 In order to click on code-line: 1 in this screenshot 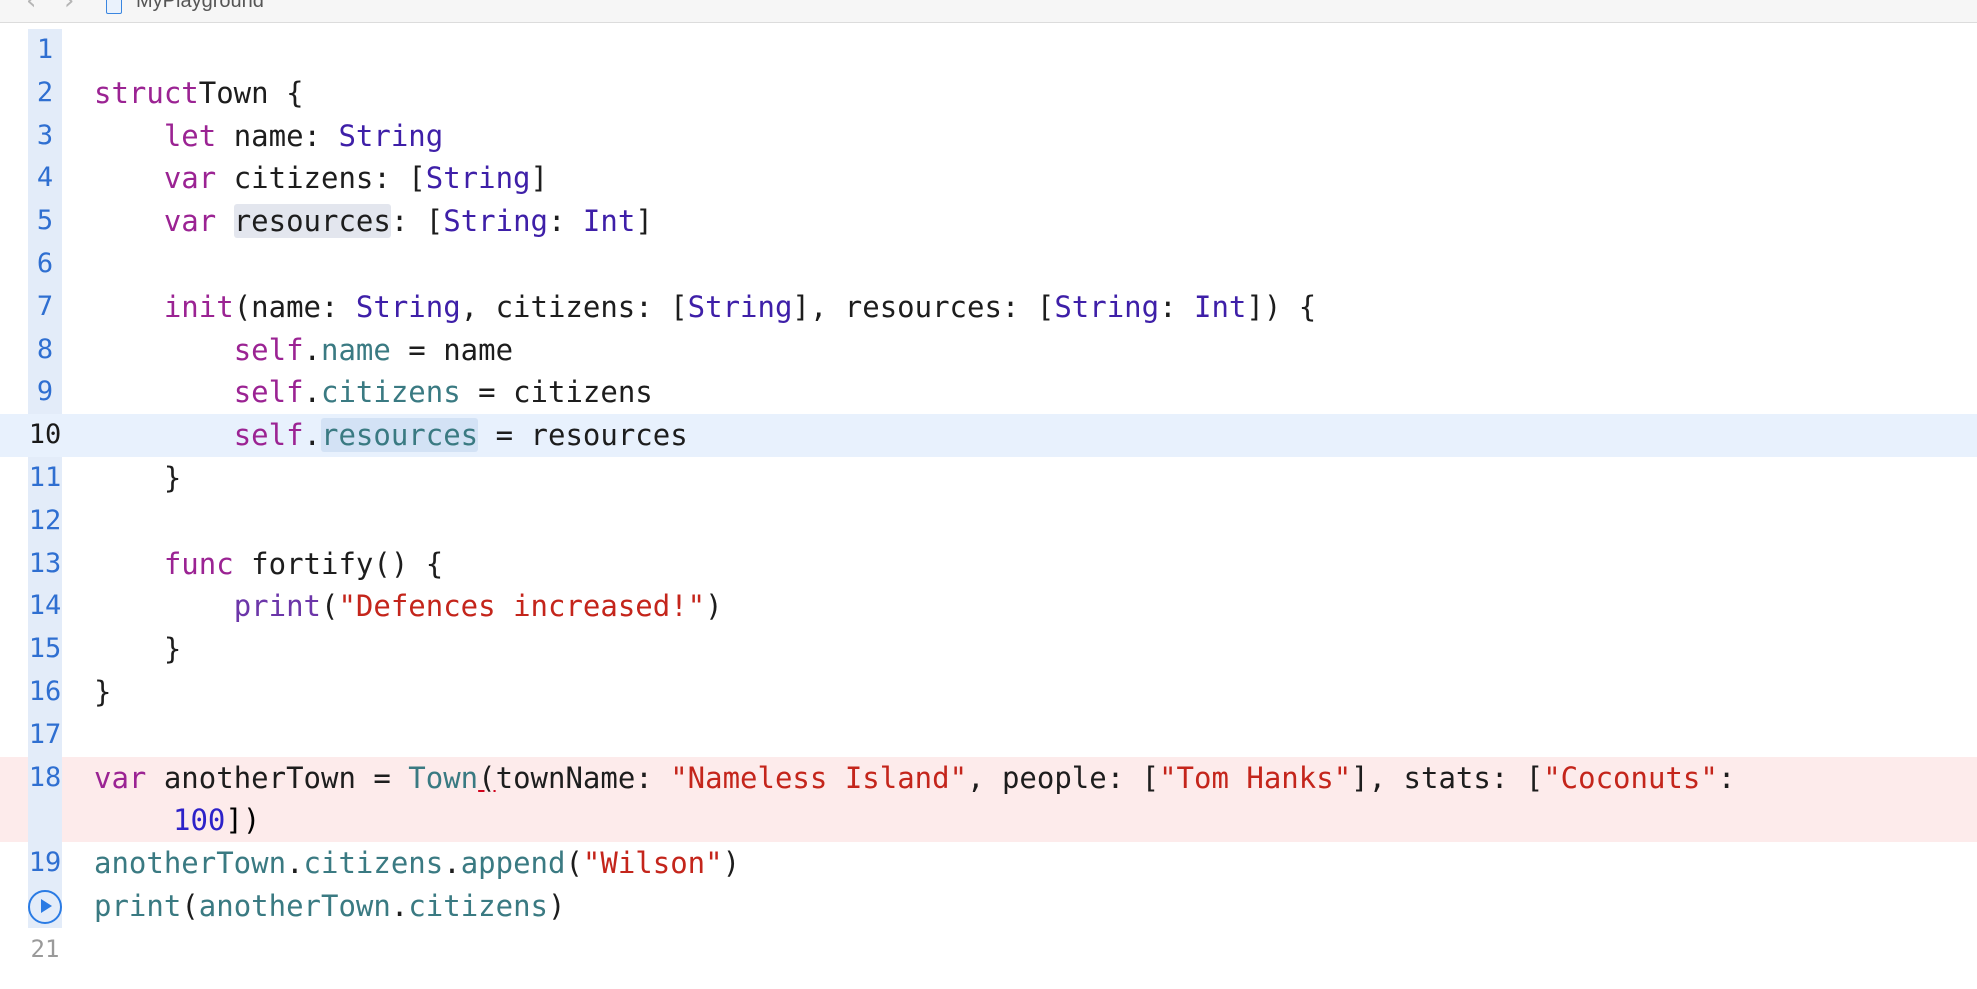, I will do `click(988, 50)`.